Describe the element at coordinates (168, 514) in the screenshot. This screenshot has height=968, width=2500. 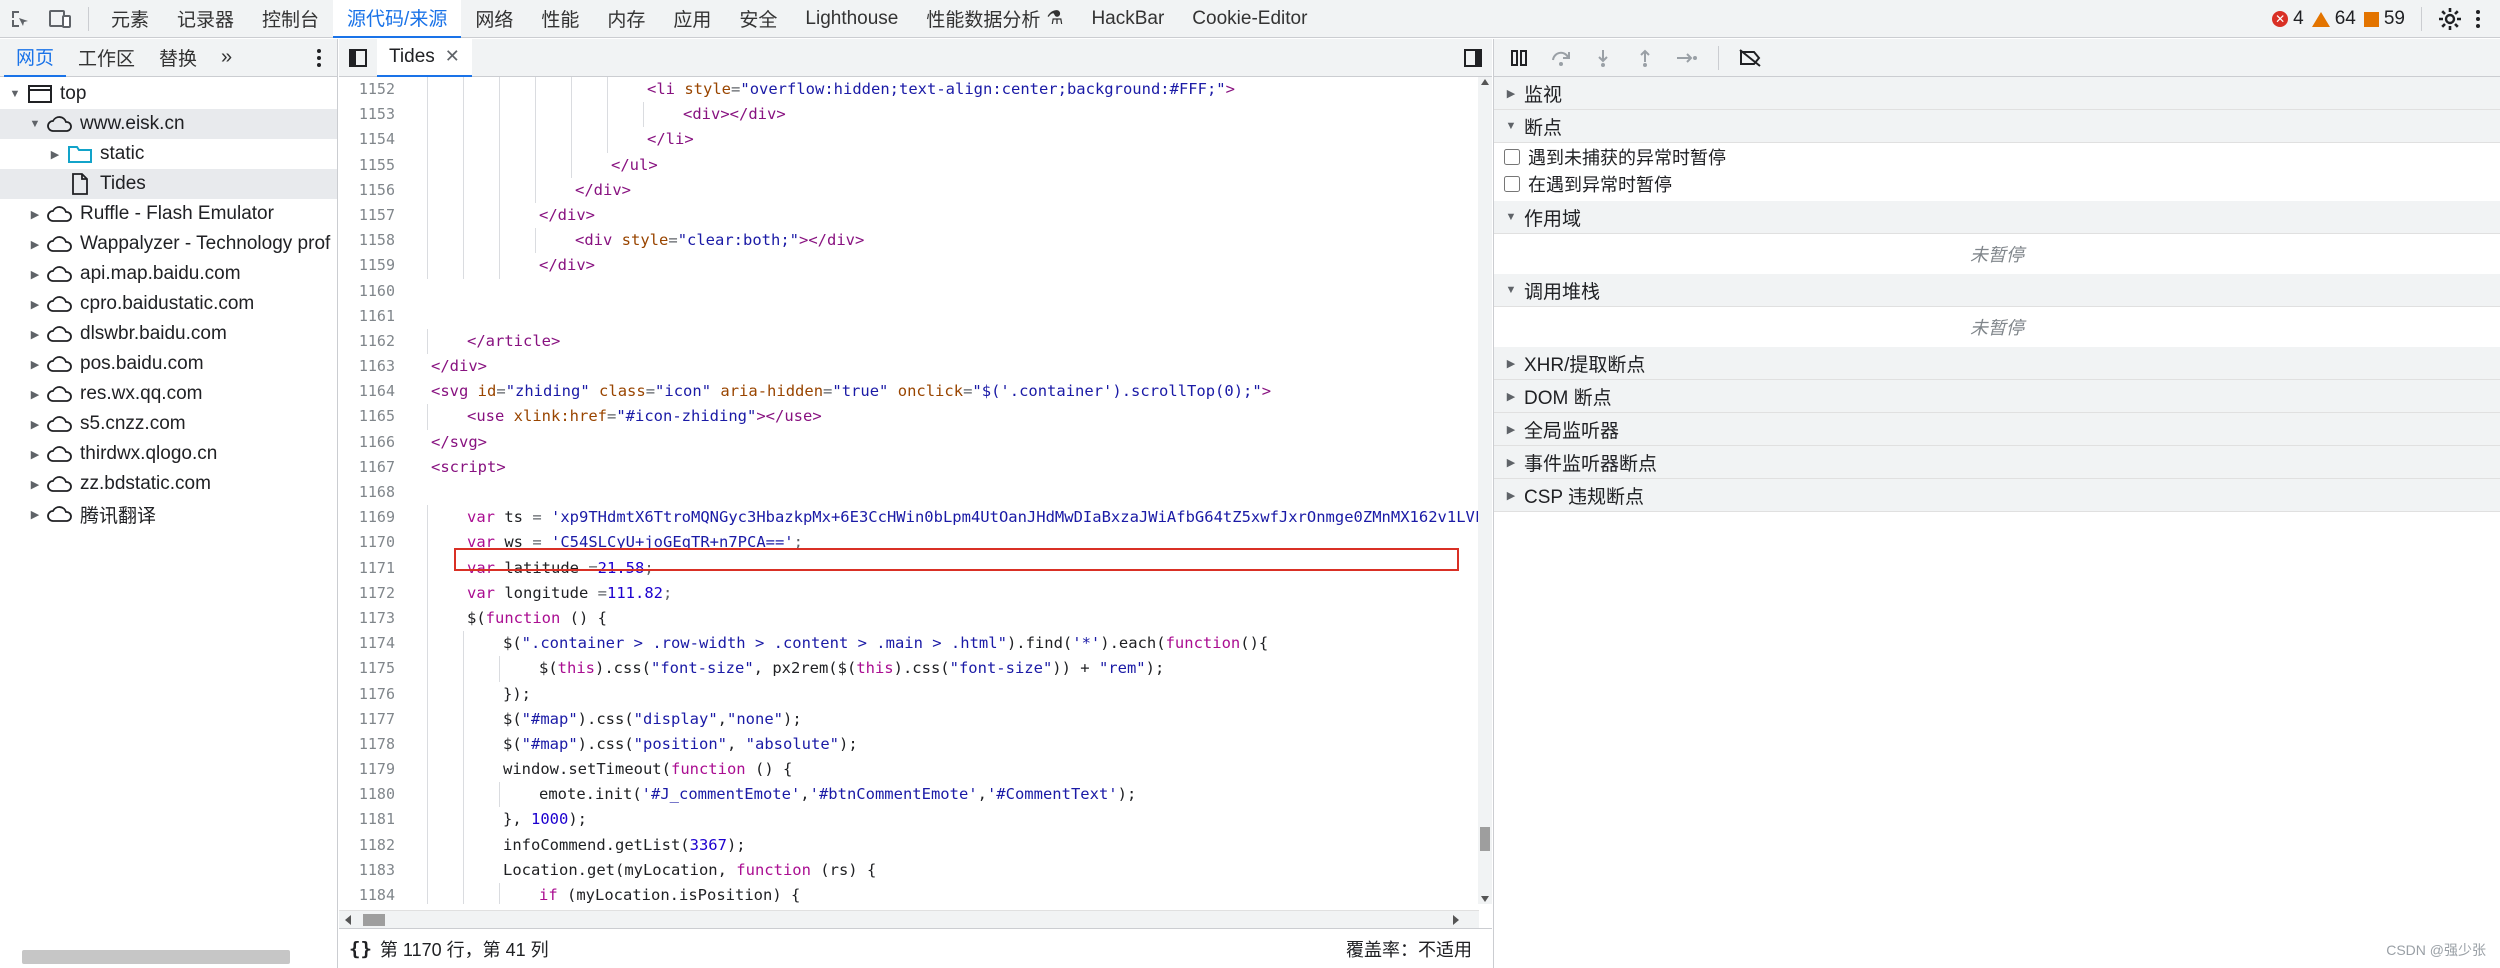
I see `tree-item: ▶ 腾讯翻译` at that location.